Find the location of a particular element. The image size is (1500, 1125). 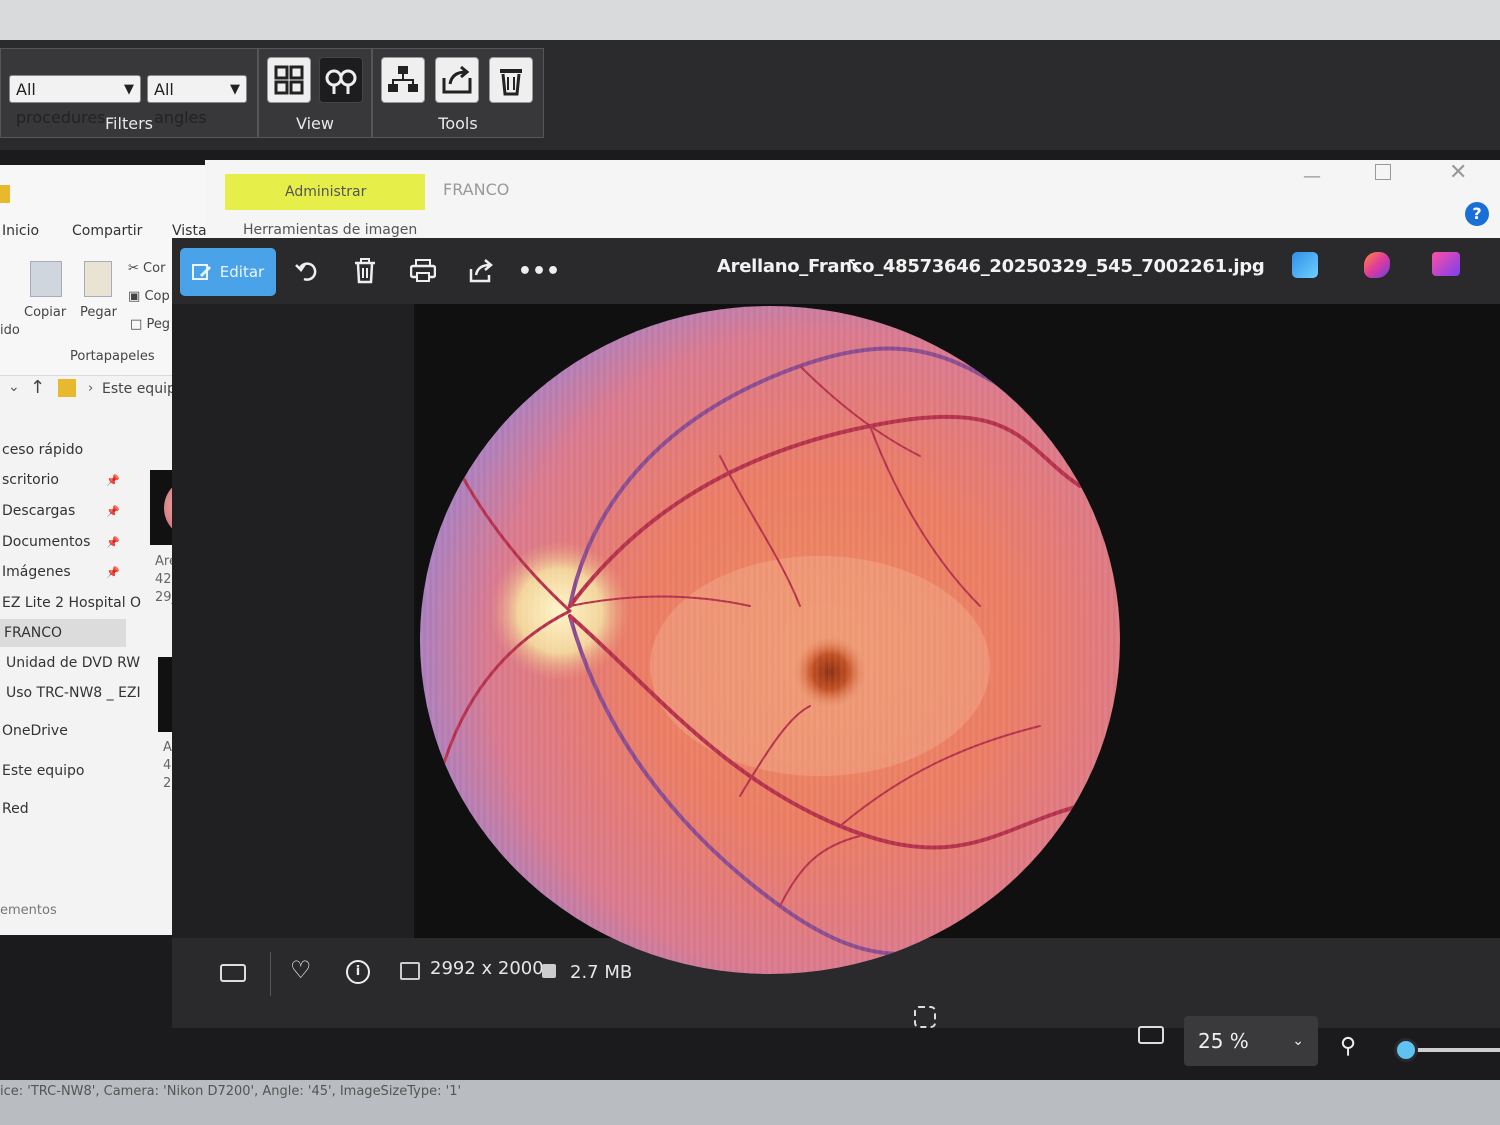

nav-item-dvd: Unidad de DVD RW is located at coordinates (73, 663).